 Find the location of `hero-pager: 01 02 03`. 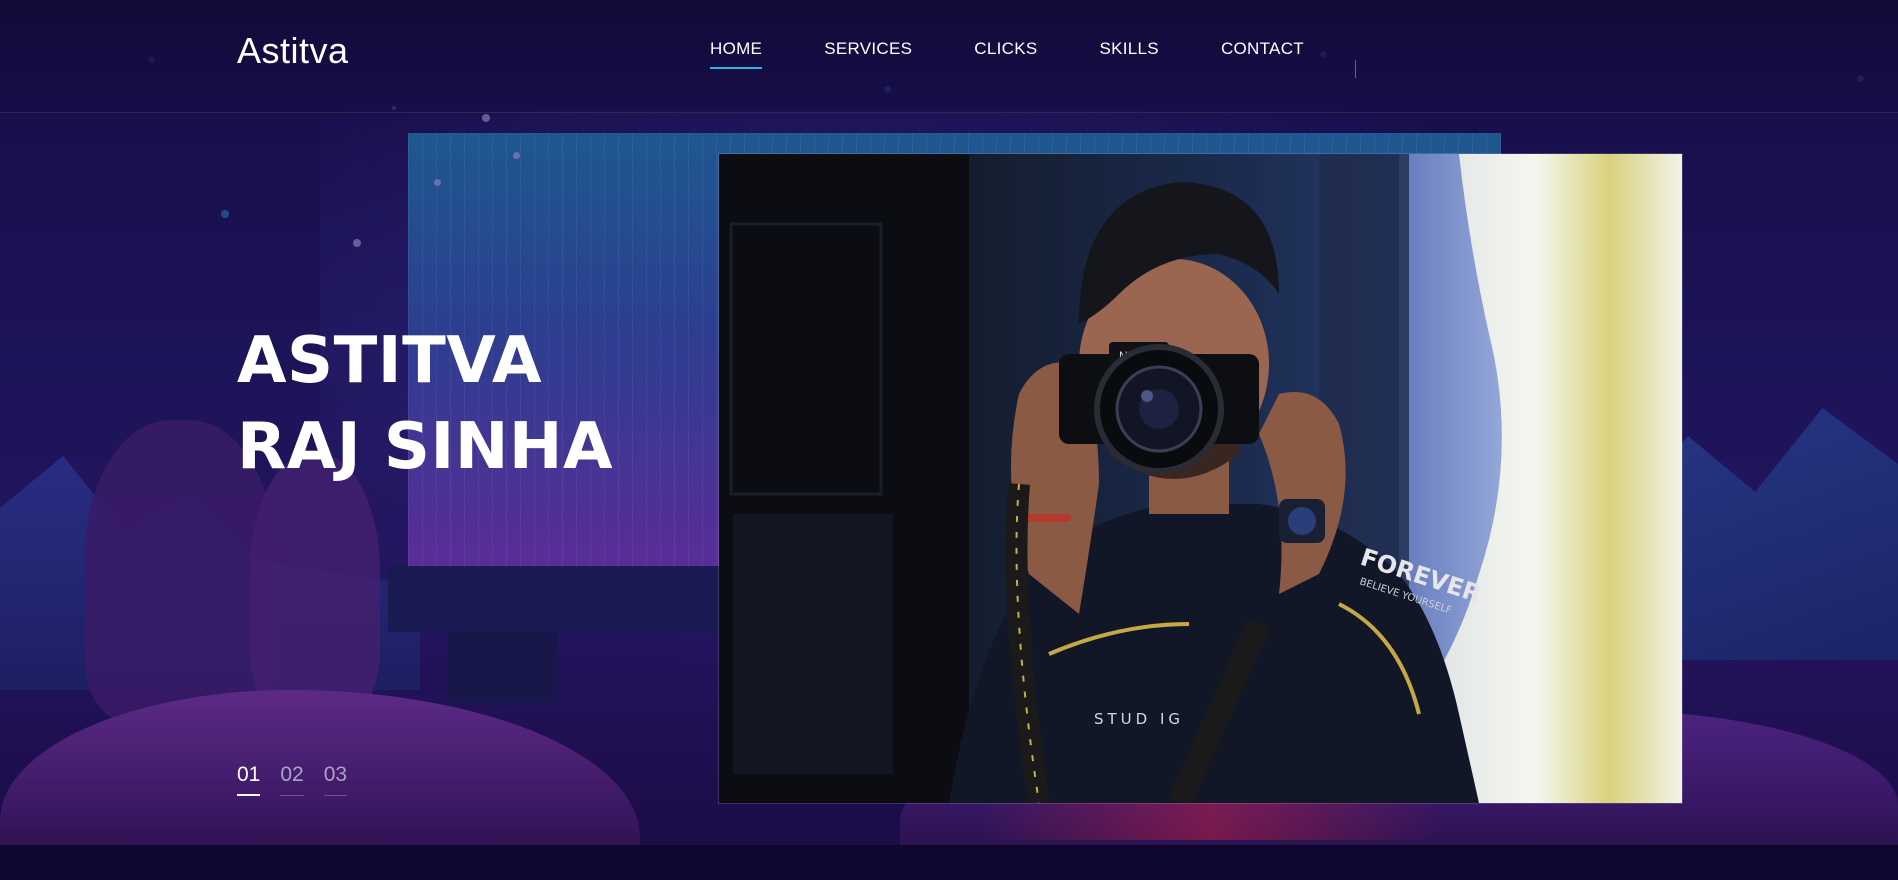

hero-pager: 01 02 03 is located at coordinates (292, 779).